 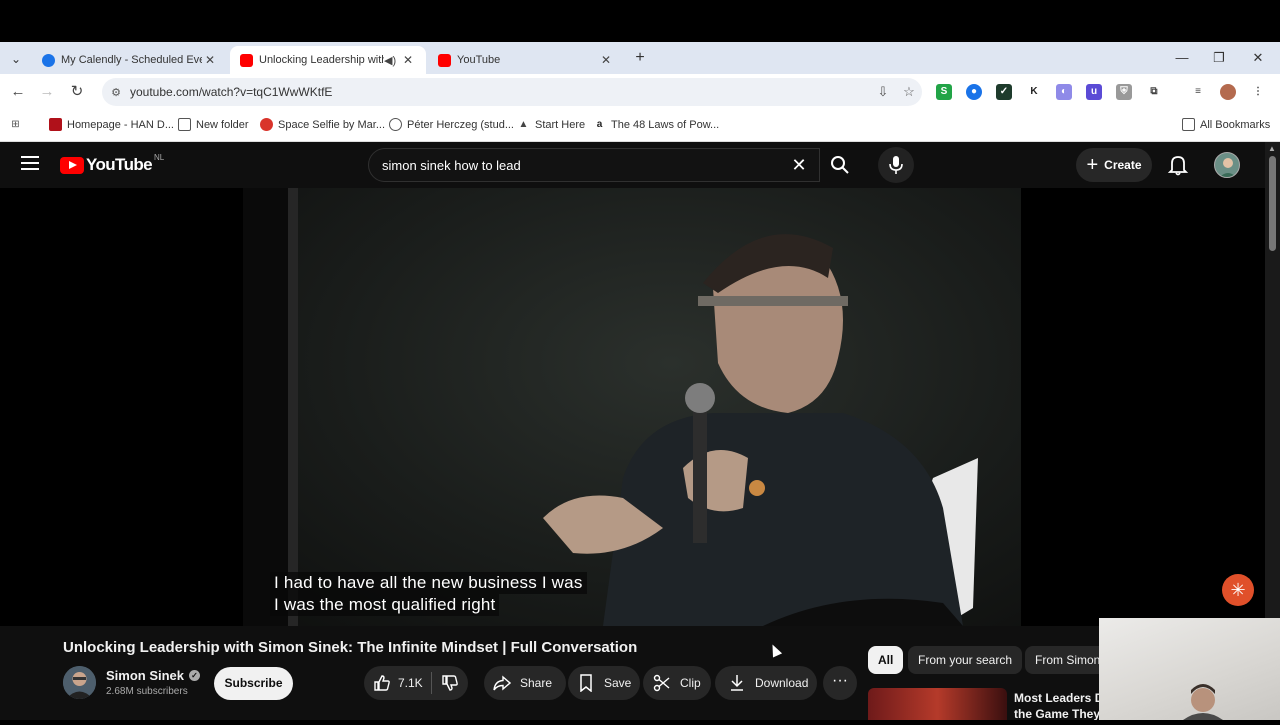 What do you see at coordinates (1004, 92) in the screenshot?
I see `extension-icon: ✓` at bounding box center [1004, 92].